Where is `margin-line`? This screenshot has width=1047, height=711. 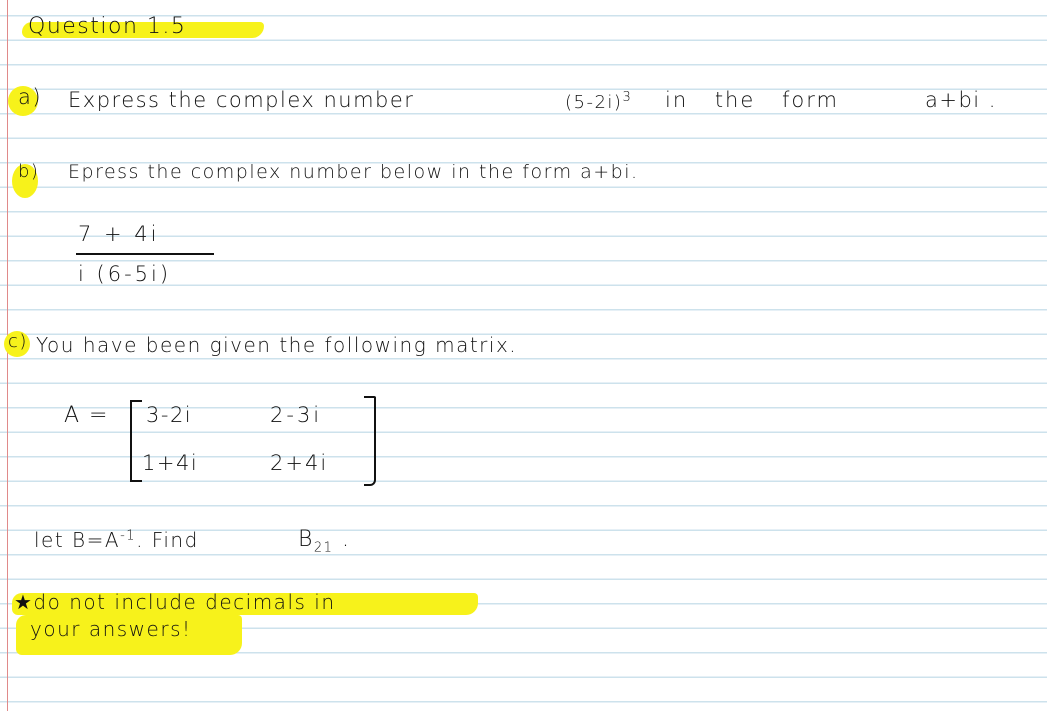
margin-line is located at coordinates (7, 355).